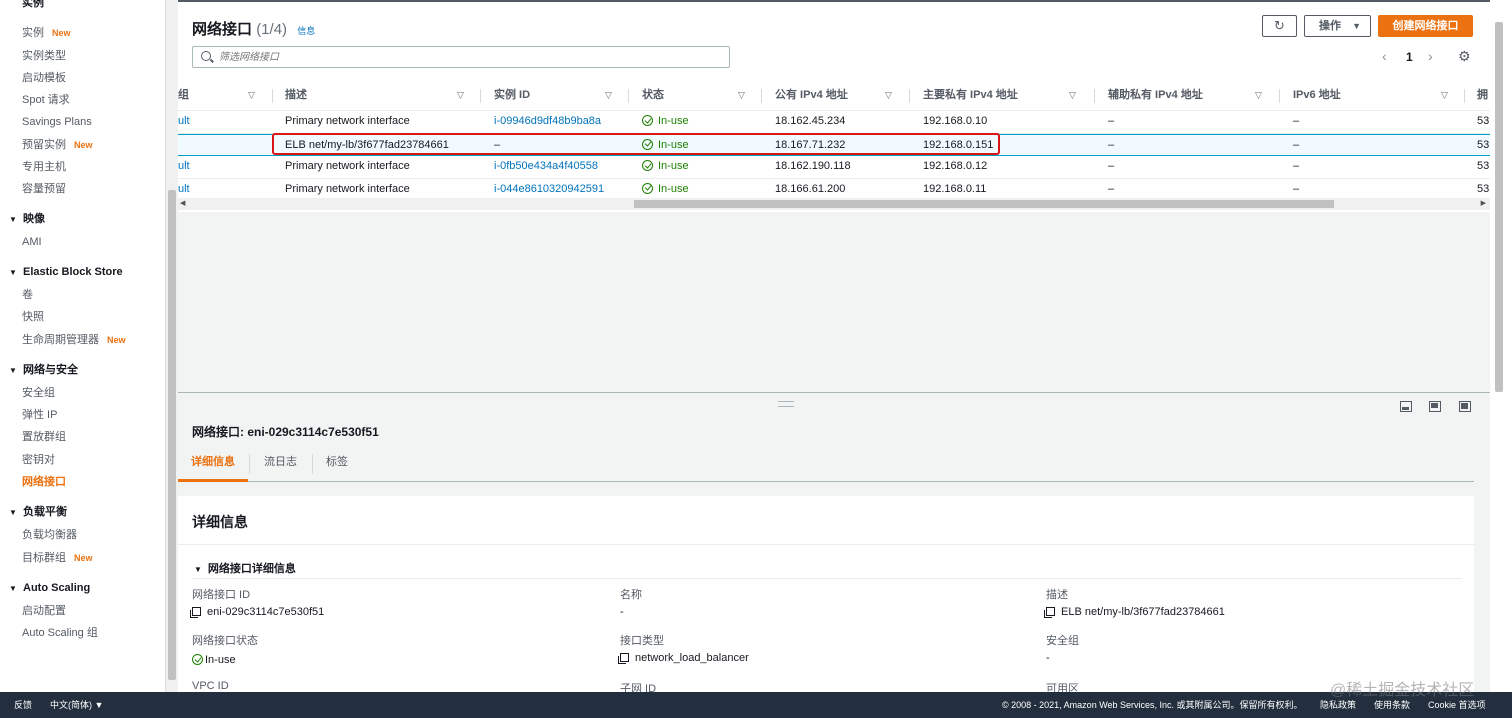 The image size is (1512, 718). I want to click on search-input, so click(469, 57).